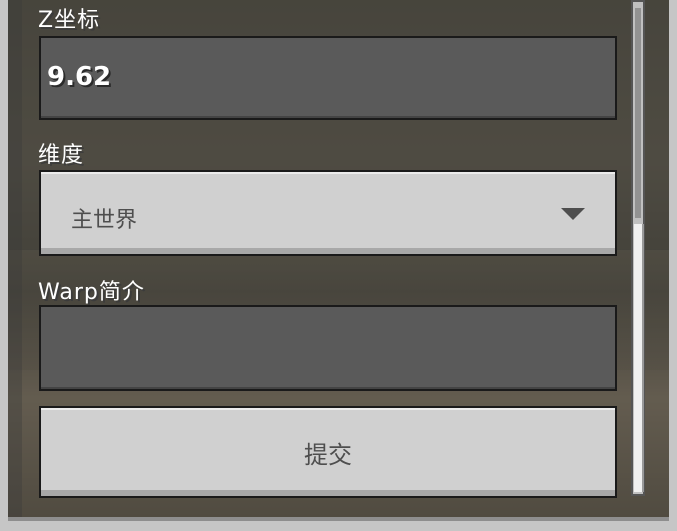 This screenshot has width=677, height=531. What do you see at coordinates (69, 20) in the screenshot?
I see `z-coordinate-label: Z坐标` at bounding box center [69, 20].